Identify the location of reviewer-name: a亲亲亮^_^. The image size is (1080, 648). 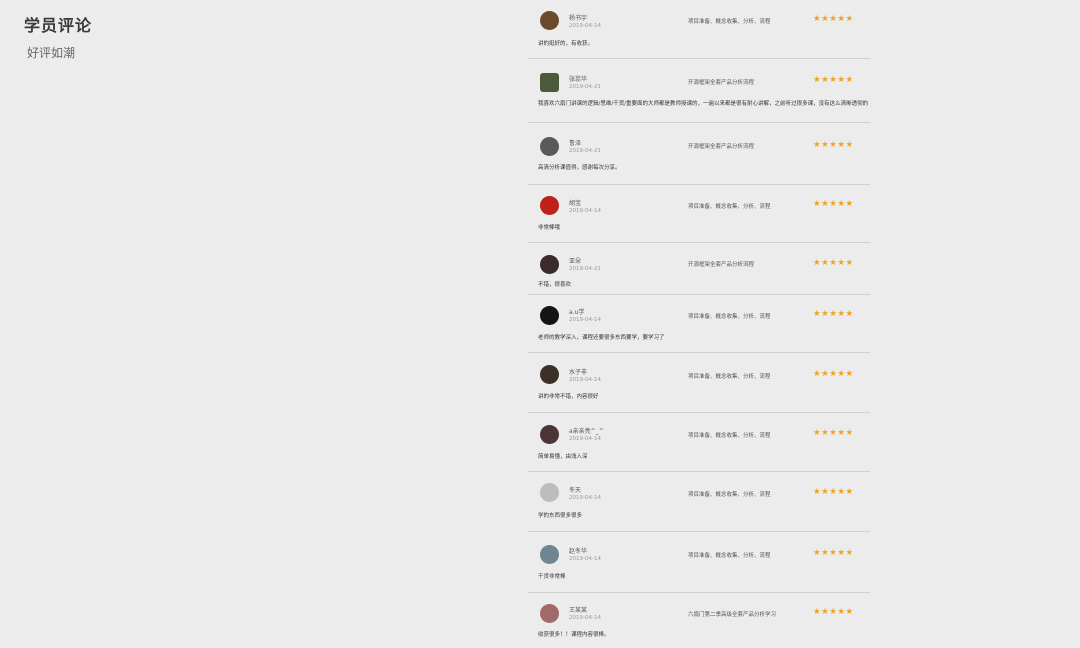
(586, 431).